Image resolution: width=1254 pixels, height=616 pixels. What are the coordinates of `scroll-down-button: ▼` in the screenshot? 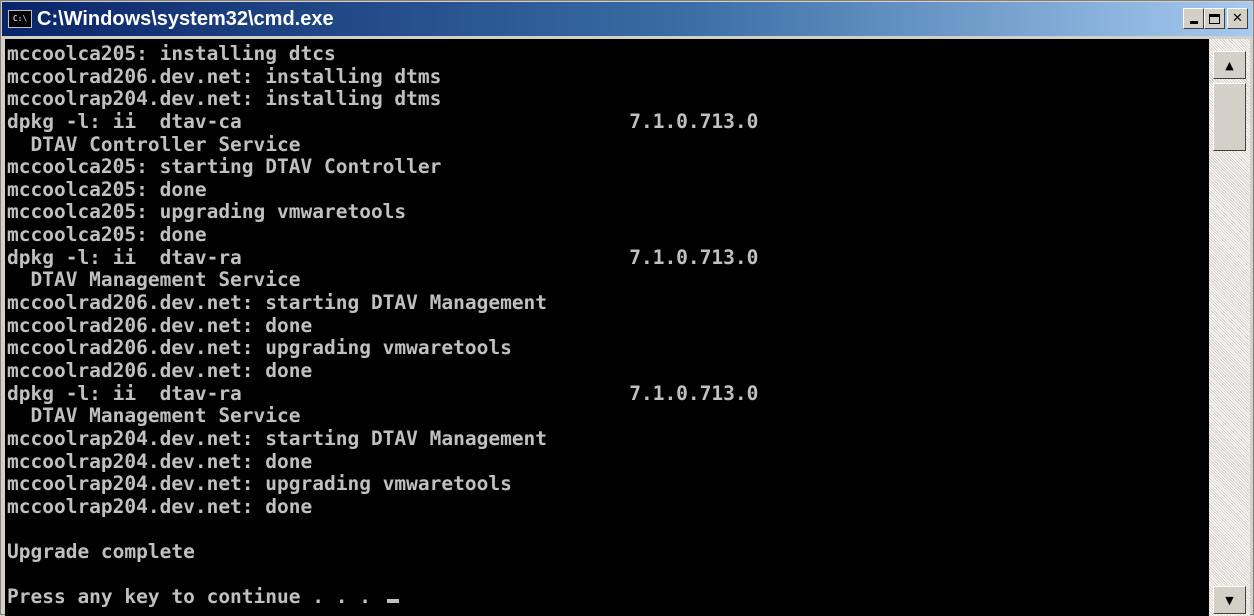 It's located at (1229, 600).